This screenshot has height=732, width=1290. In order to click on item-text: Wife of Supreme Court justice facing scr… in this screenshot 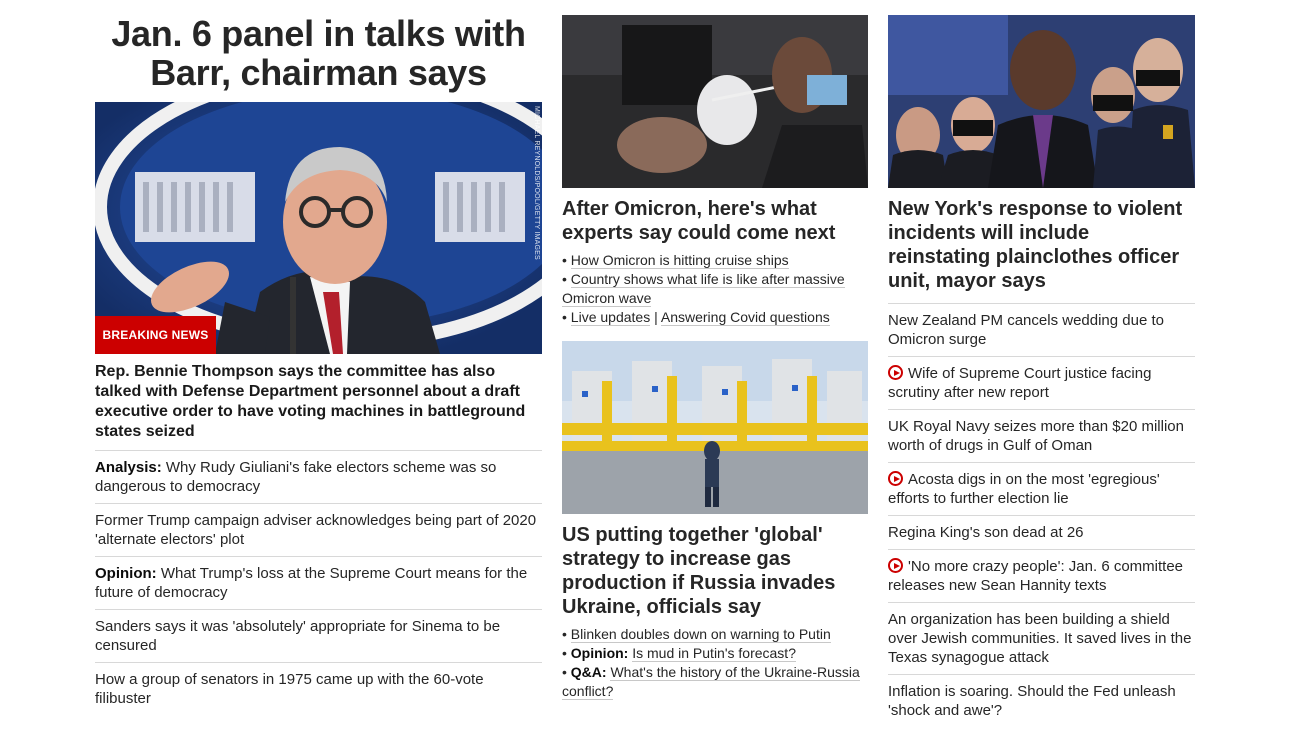, I will do `click(1020, 383)`.